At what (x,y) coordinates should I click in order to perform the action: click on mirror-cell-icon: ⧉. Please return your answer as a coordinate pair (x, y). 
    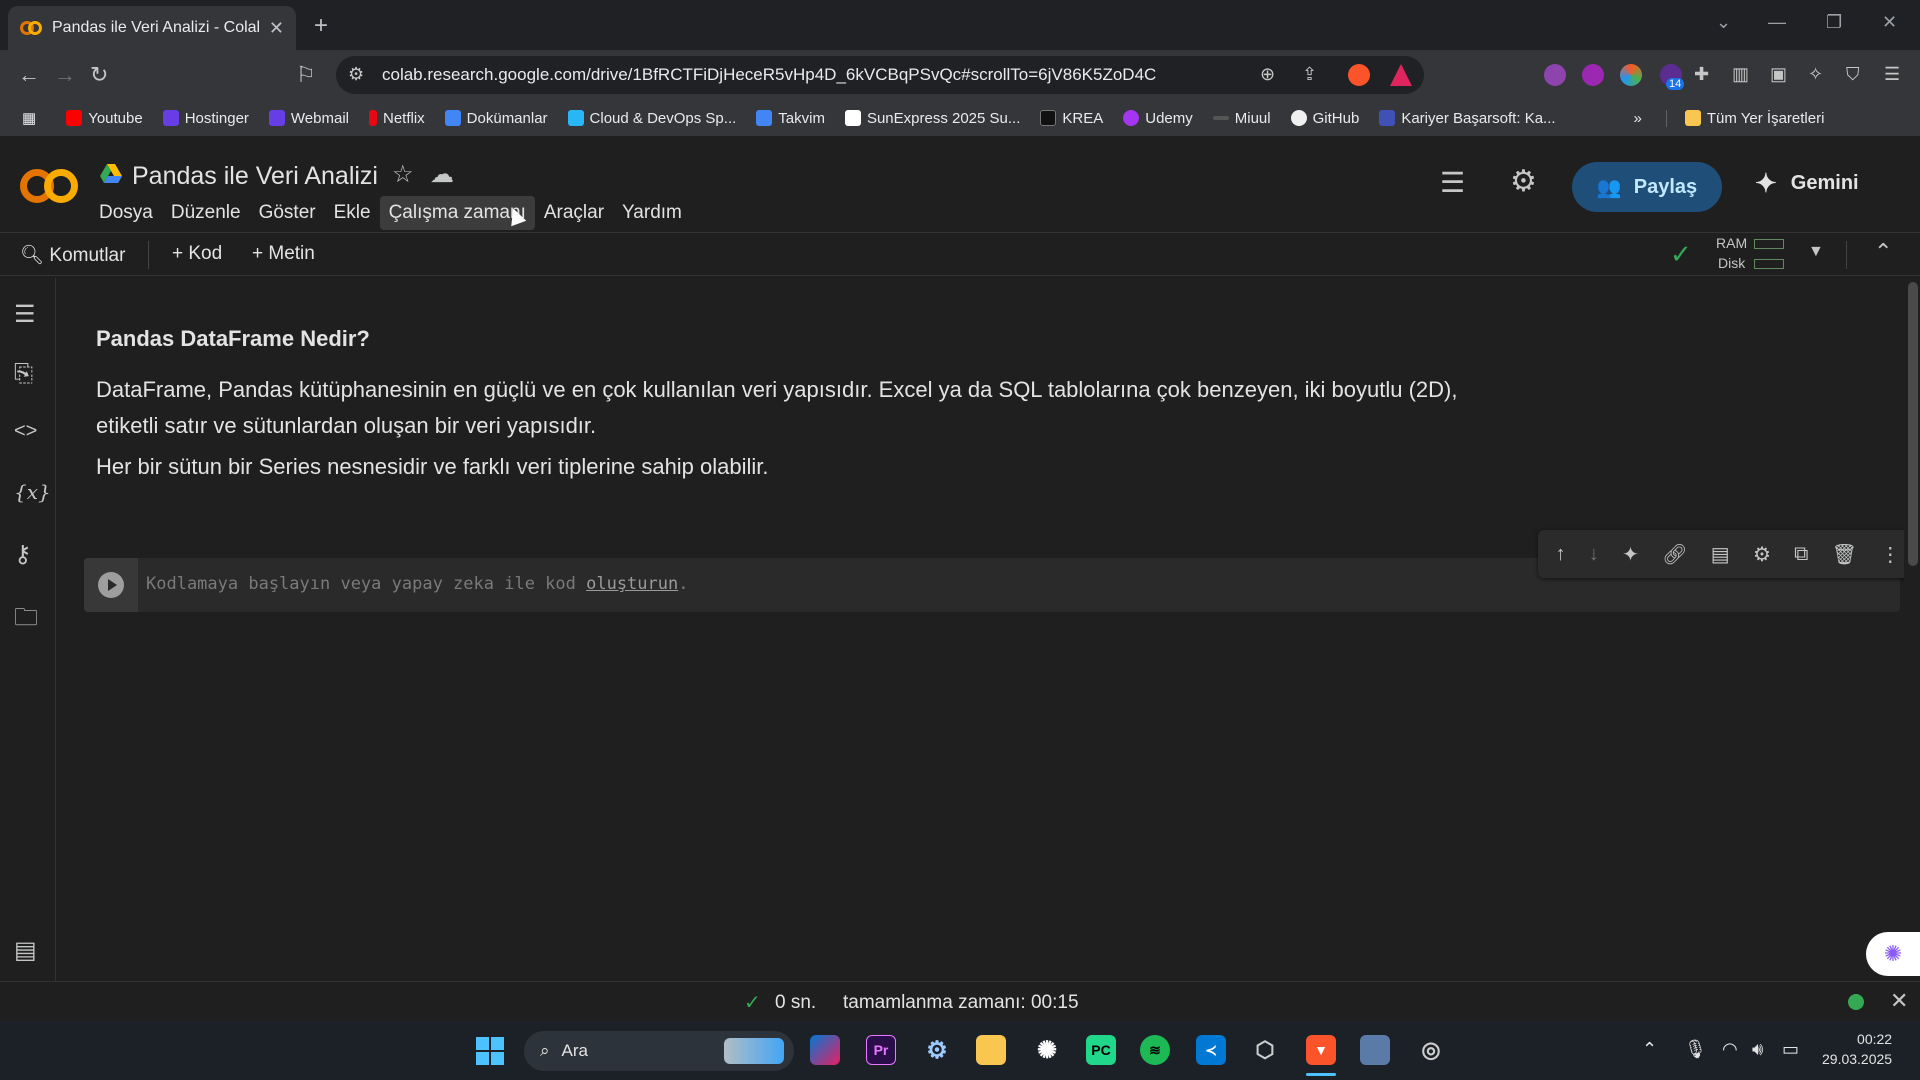
    Looking at the image, I should click on (1801, 554).